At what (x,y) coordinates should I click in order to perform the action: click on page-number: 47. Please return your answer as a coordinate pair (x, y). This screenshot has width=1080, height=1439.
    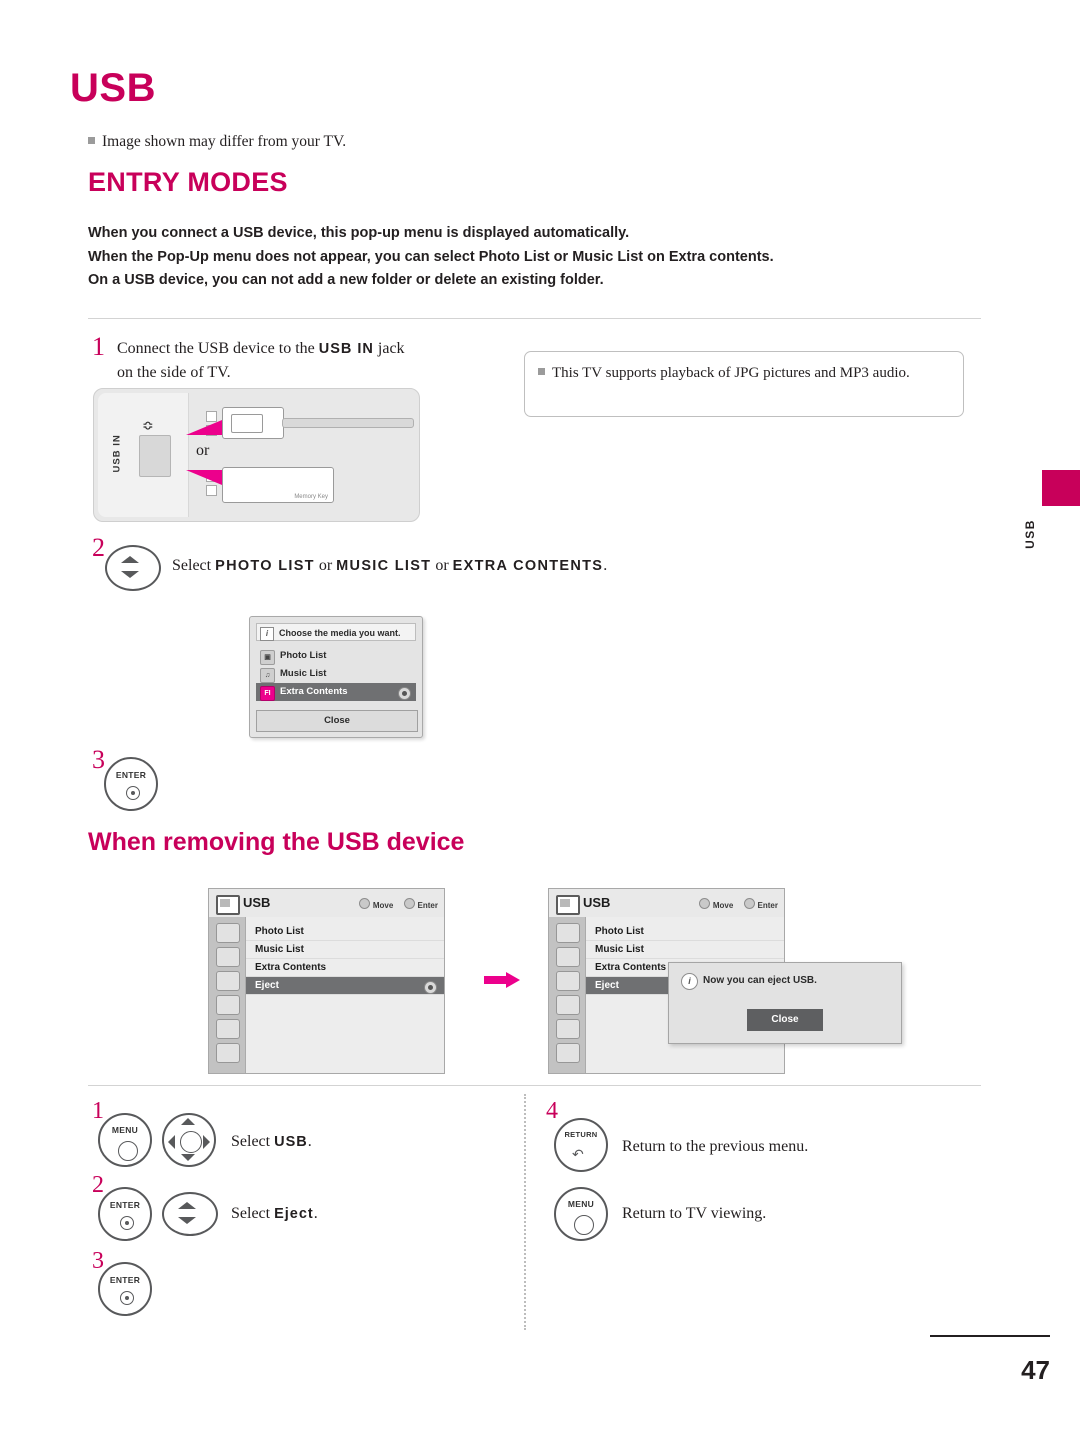
    Looking at the image, I should click on (1035, 1370).